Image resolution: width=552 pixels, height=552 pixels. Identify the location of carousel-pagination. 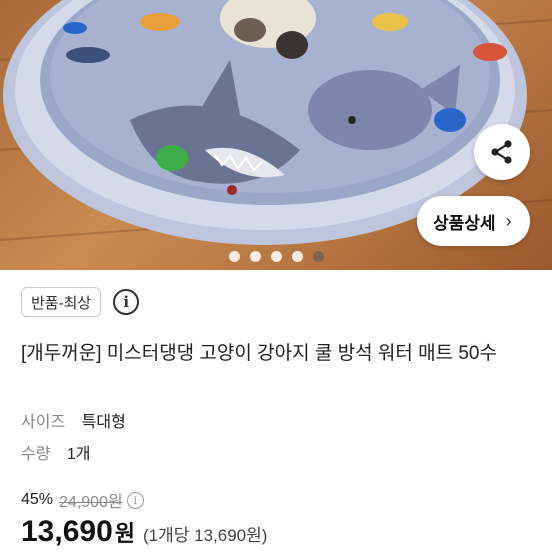
(276, 256).